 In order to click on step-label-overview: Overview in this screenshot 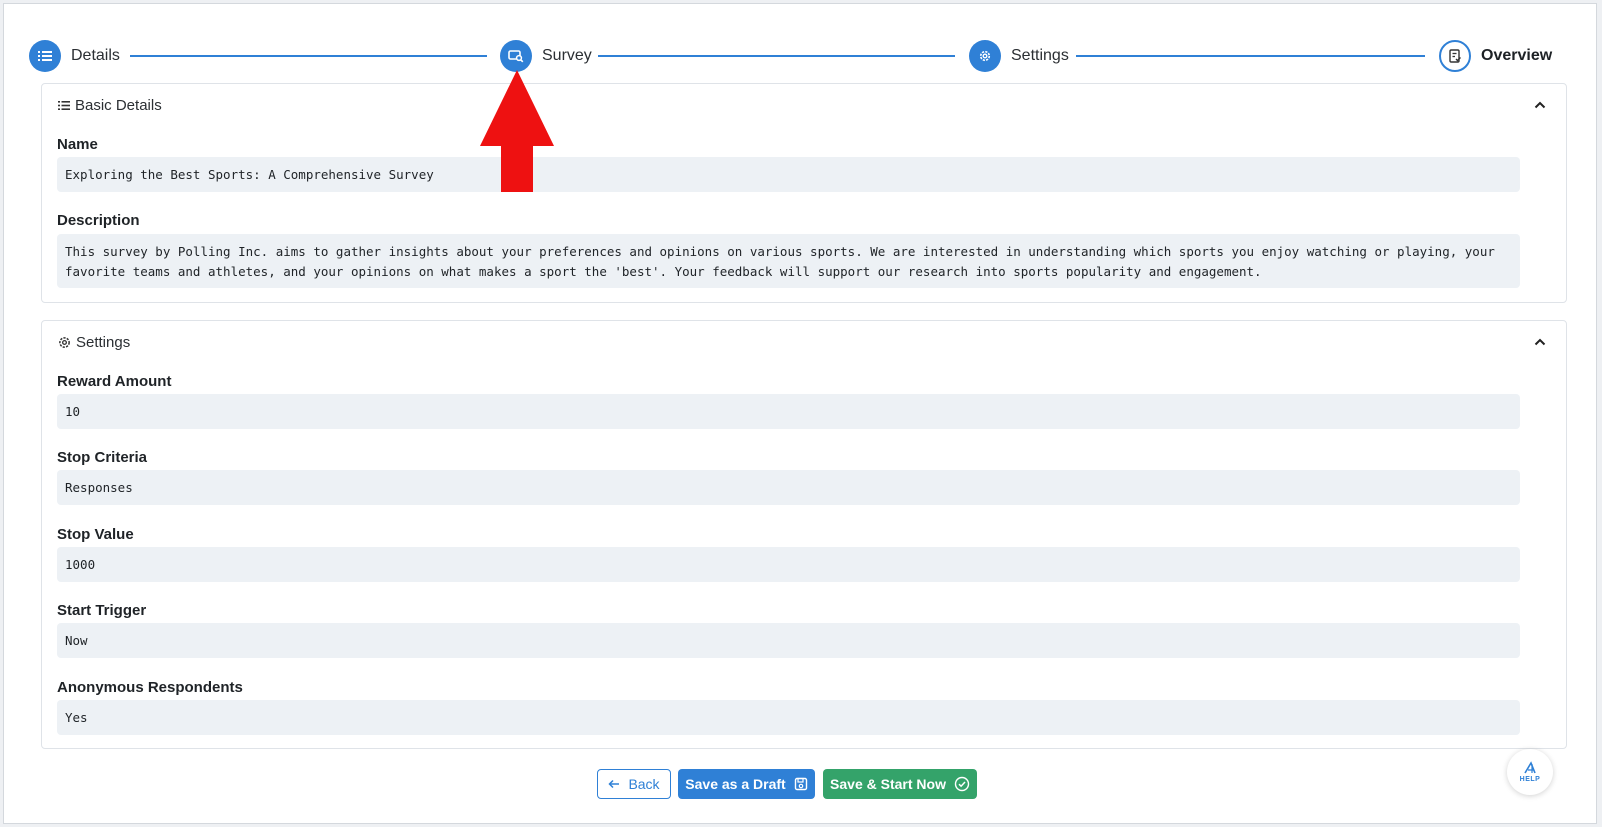, I will do `click(1517, 55)`.